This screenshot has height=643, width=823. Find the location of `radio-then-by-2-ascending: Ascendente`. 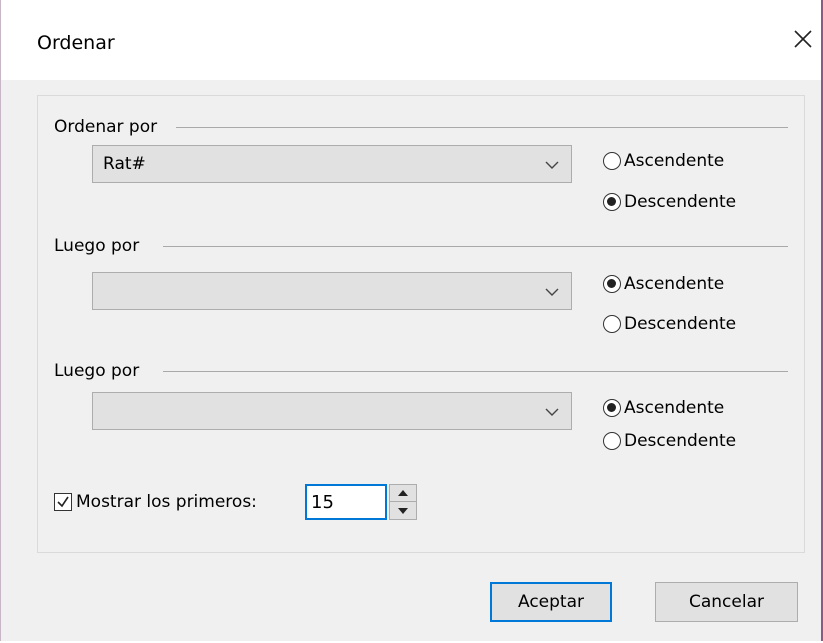

radio-then-by-2-ascending: Ascendente is located at coordinates (663, 408).